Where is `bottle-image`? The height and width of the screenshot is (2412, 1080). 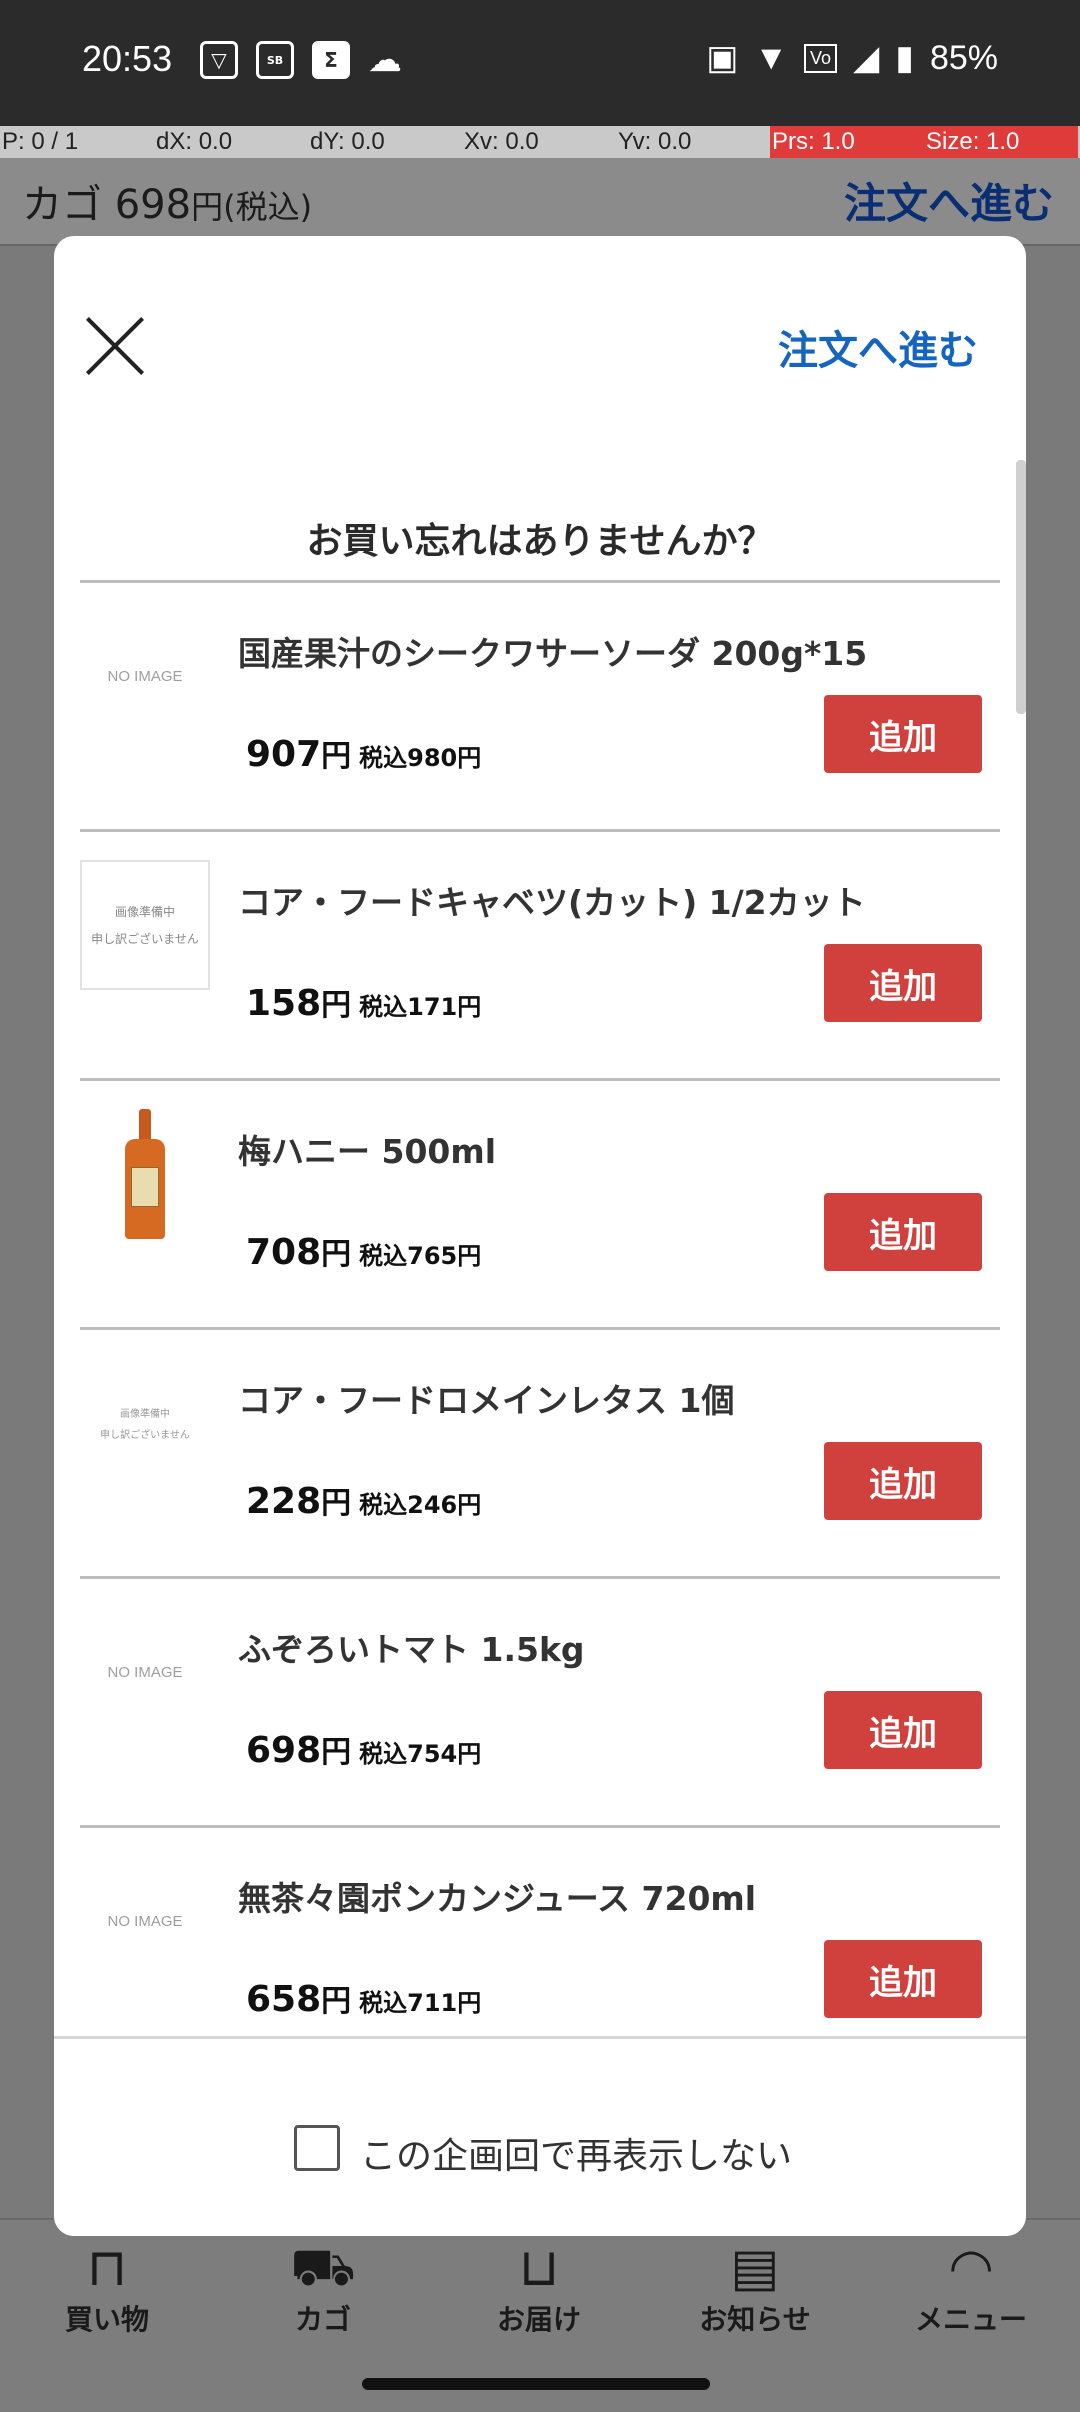 bottle-image is located at coordinates (145, 1174).